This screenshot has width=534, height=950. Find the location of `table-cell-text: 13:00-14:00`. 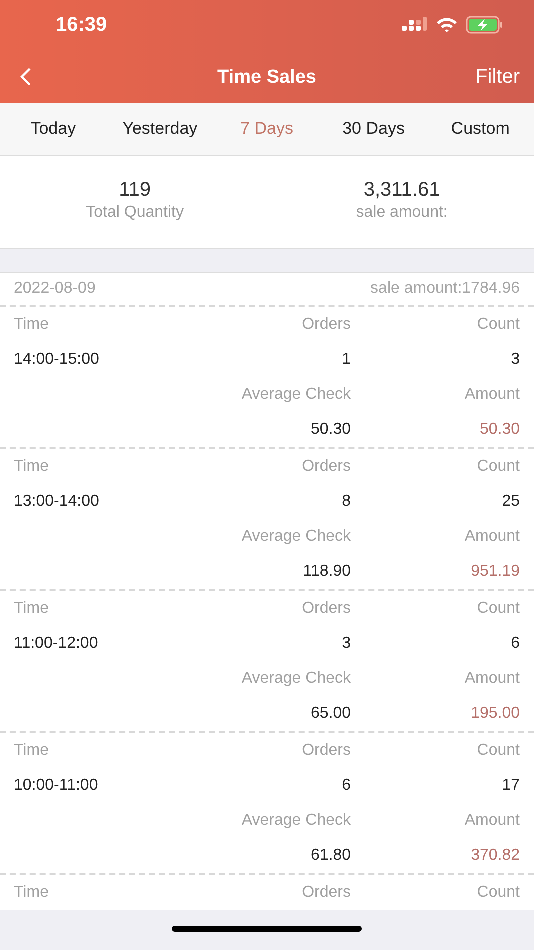

table-cell-text: 13:00-14:00 is located at coordinates (57, 502).